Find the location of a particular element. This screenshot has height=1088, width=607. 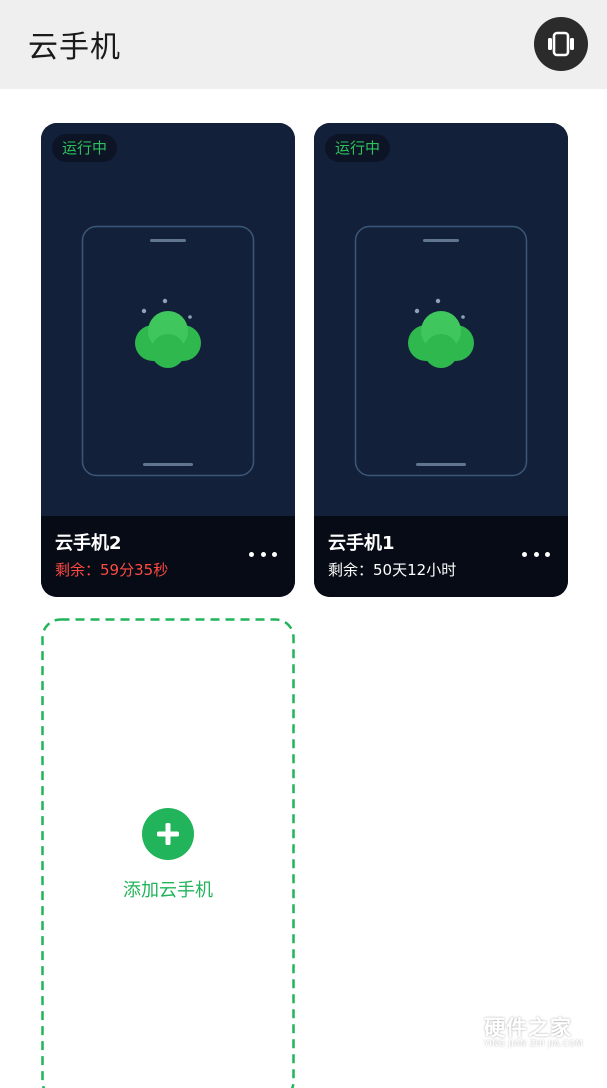

watermark-logo-icon is located at coordinates (457, 1031).